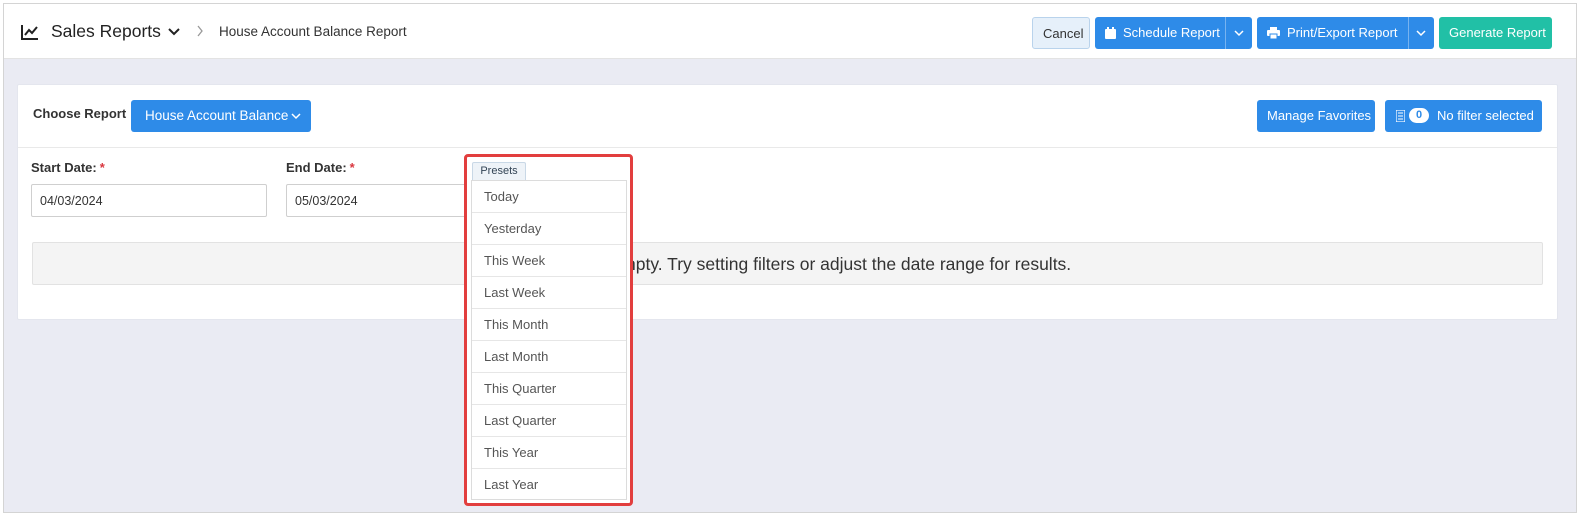 The width and height of the screenshot is (1587, 520). I want to click on divider, so click(787, 147).